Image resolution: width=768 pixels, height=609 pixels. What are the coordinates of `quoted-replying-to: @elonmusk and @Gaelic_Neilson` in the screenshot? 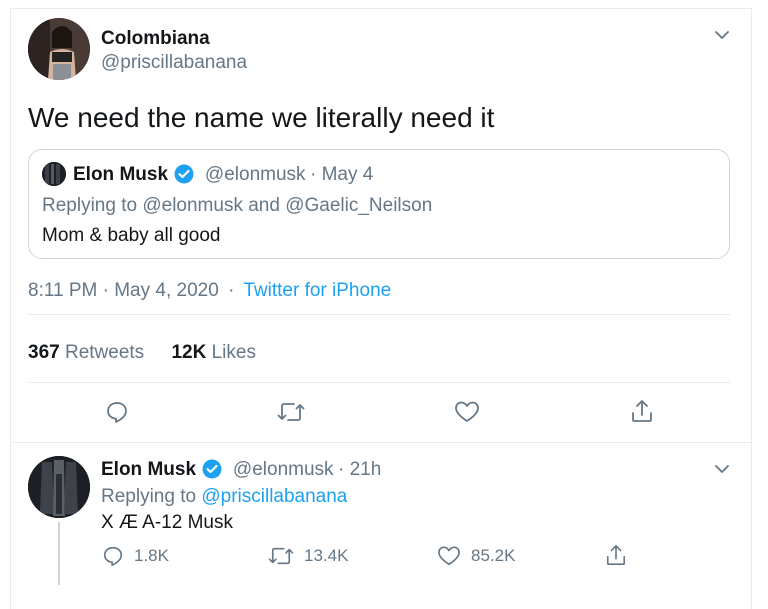 It's located at (287, 205).